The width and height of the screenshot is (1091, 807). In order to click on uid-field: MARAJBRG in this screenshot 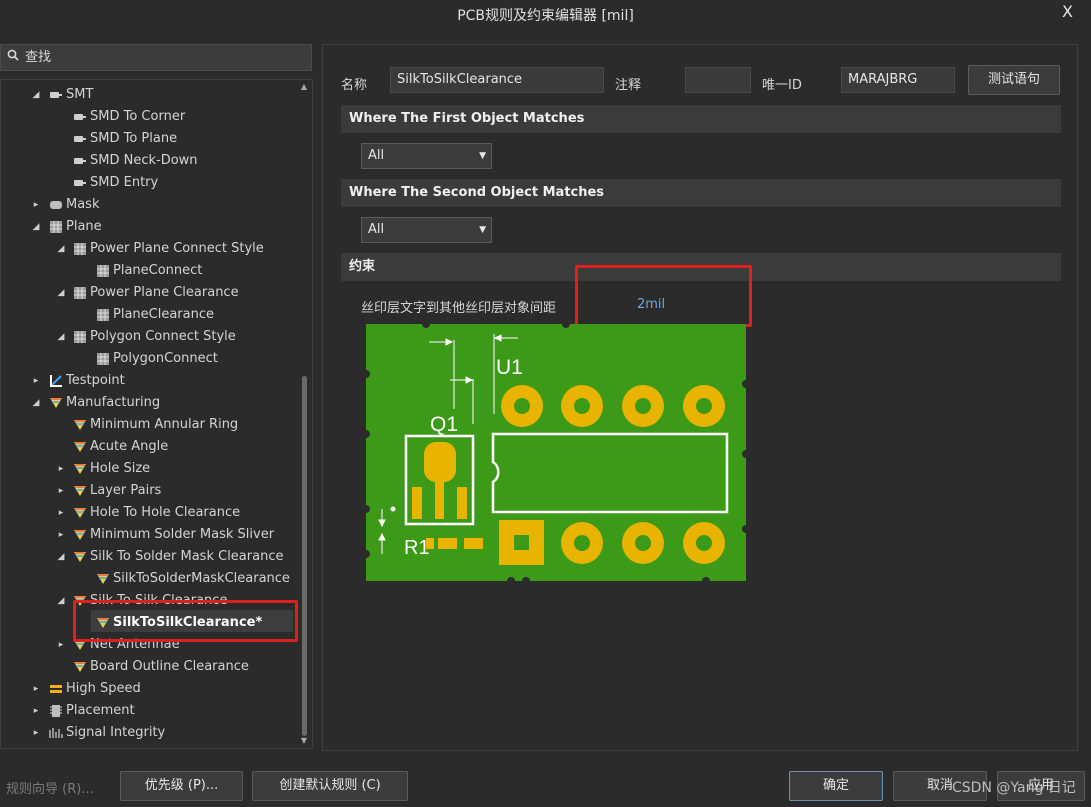, I will do `click(898, 80)`.